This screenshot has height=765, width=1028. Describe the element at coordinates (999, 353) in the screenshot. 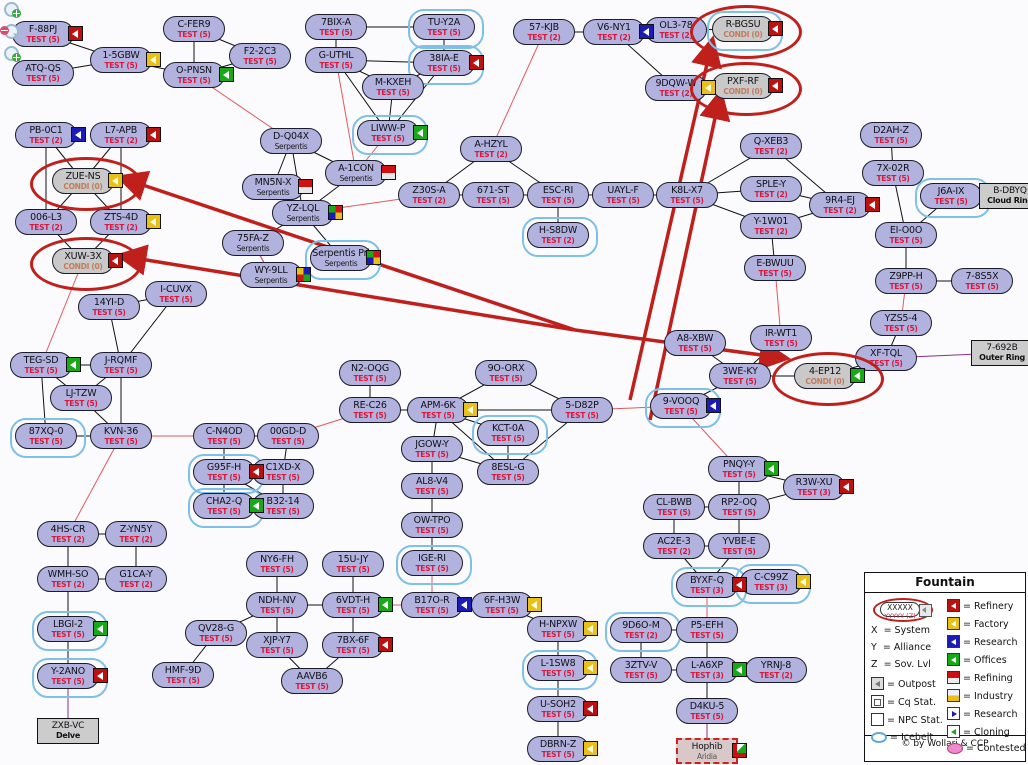

I see `system-node: 7-692B Outer Ring` at that location.